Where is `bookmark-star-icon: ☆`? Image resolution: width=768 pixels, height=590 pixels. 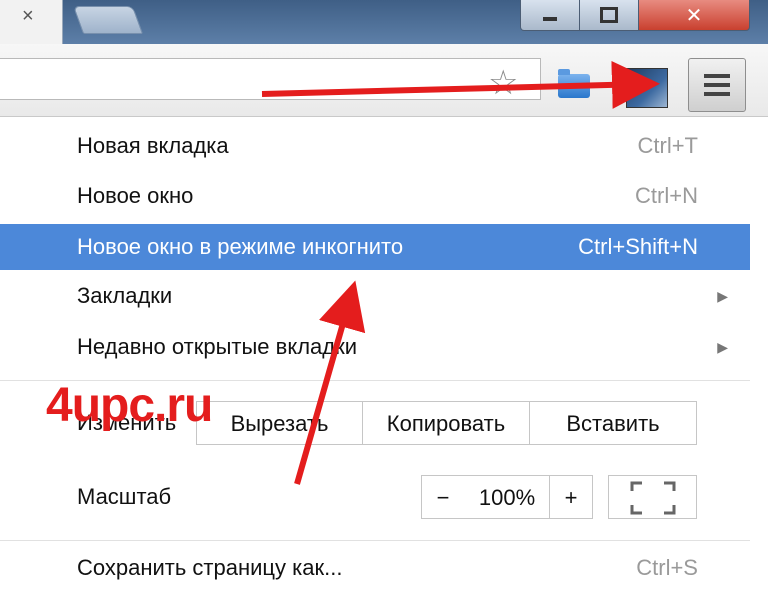 bookmark-star-icon: ☆ is located at coordinates (503, 83).